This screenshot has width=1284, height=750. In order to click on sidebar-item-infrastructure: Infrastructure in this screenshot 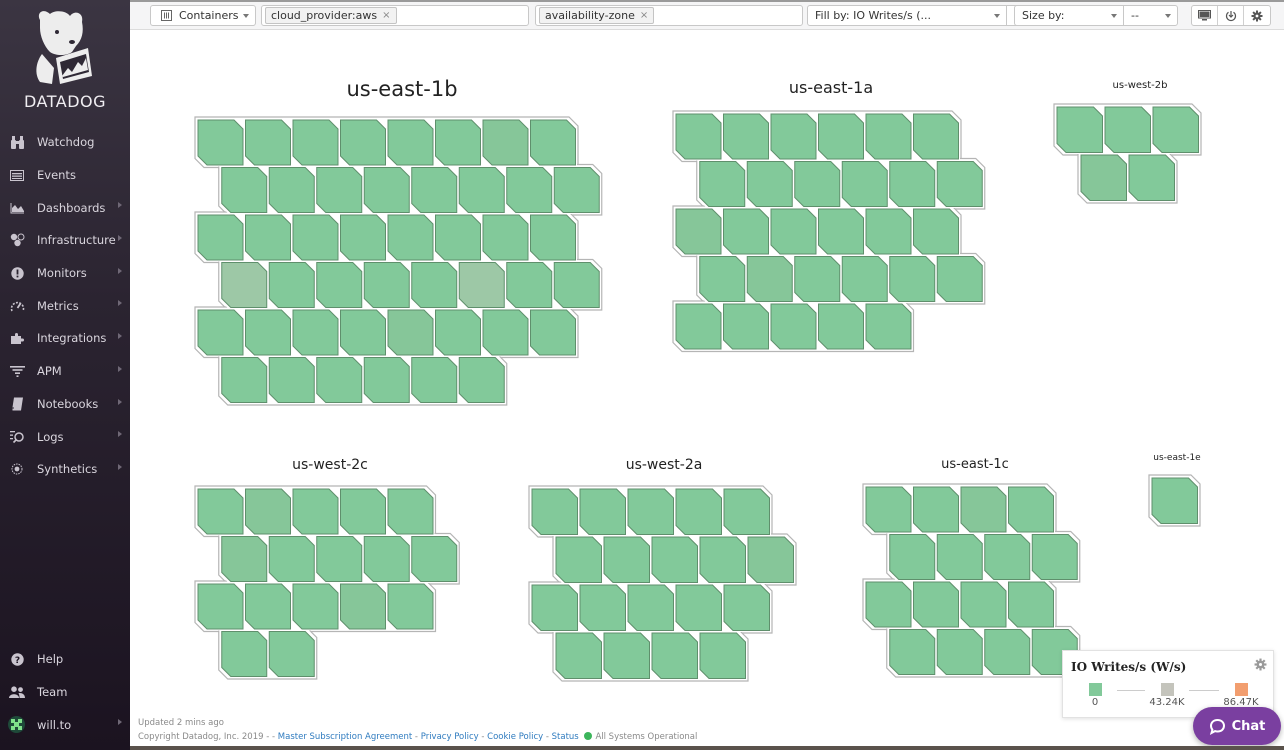, I will do `click(65, 240)`.